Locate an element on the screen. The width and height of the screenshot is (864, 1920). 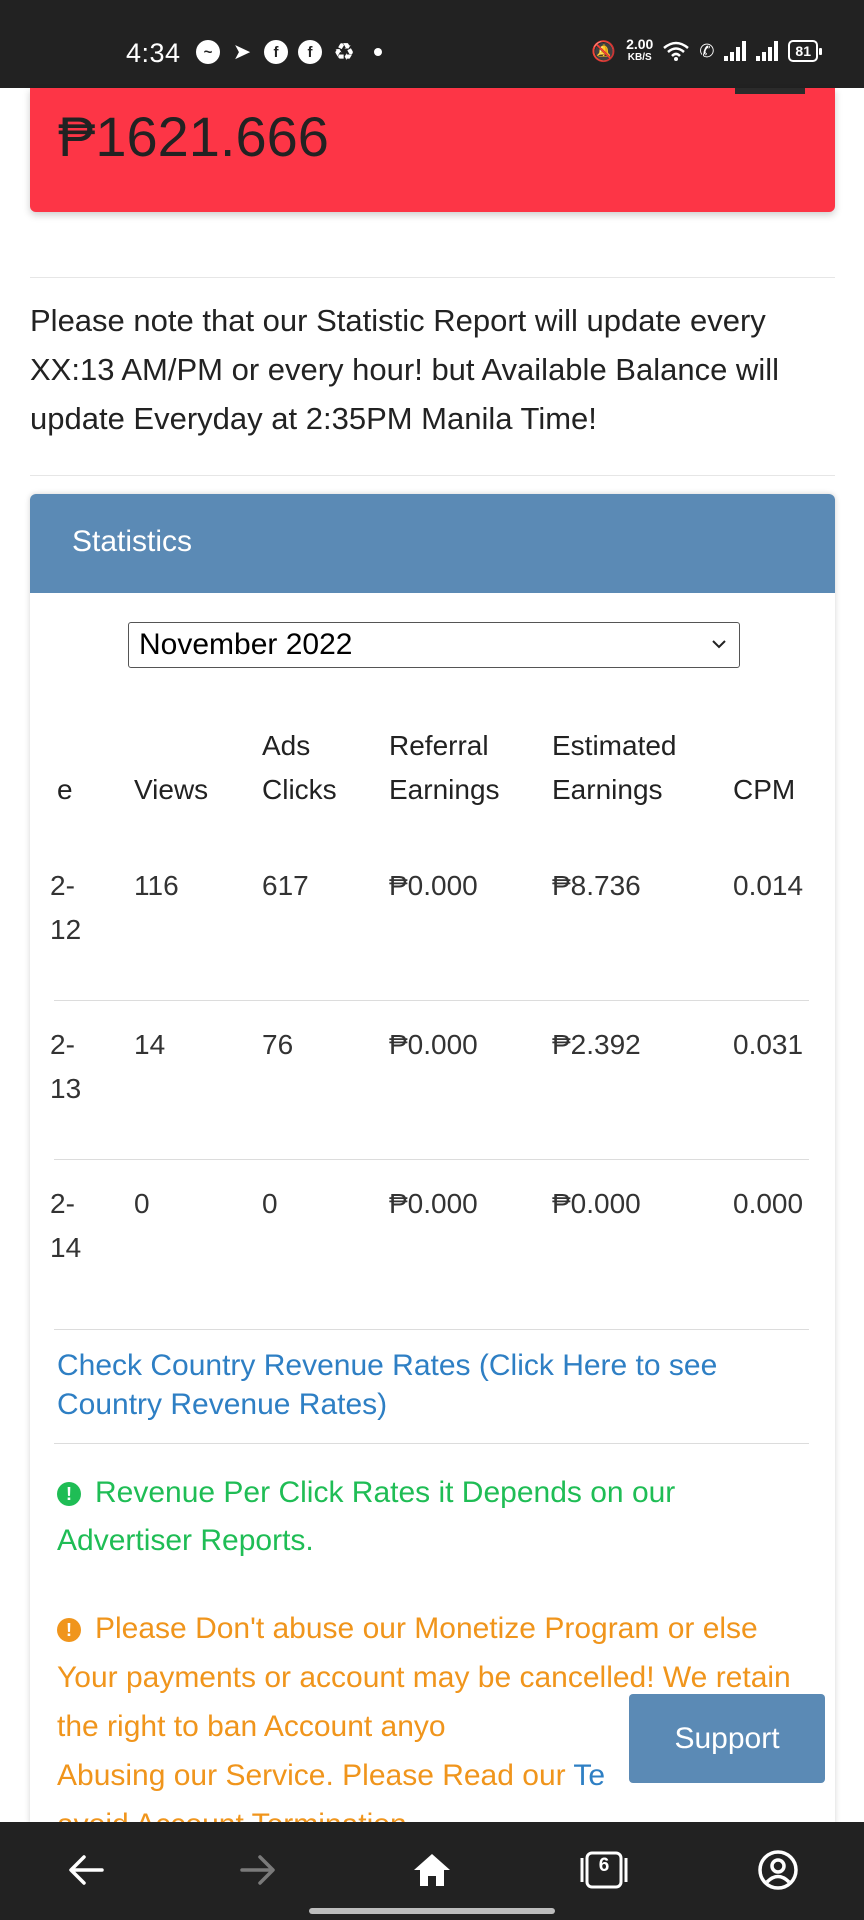
mute-icon: 🔕 is located at coordinates (604, 51).